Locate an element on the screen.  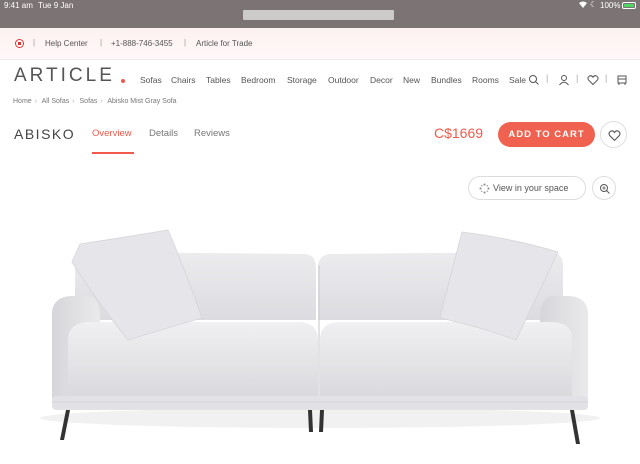
nav-new: New is located at coordinates (411, 80).